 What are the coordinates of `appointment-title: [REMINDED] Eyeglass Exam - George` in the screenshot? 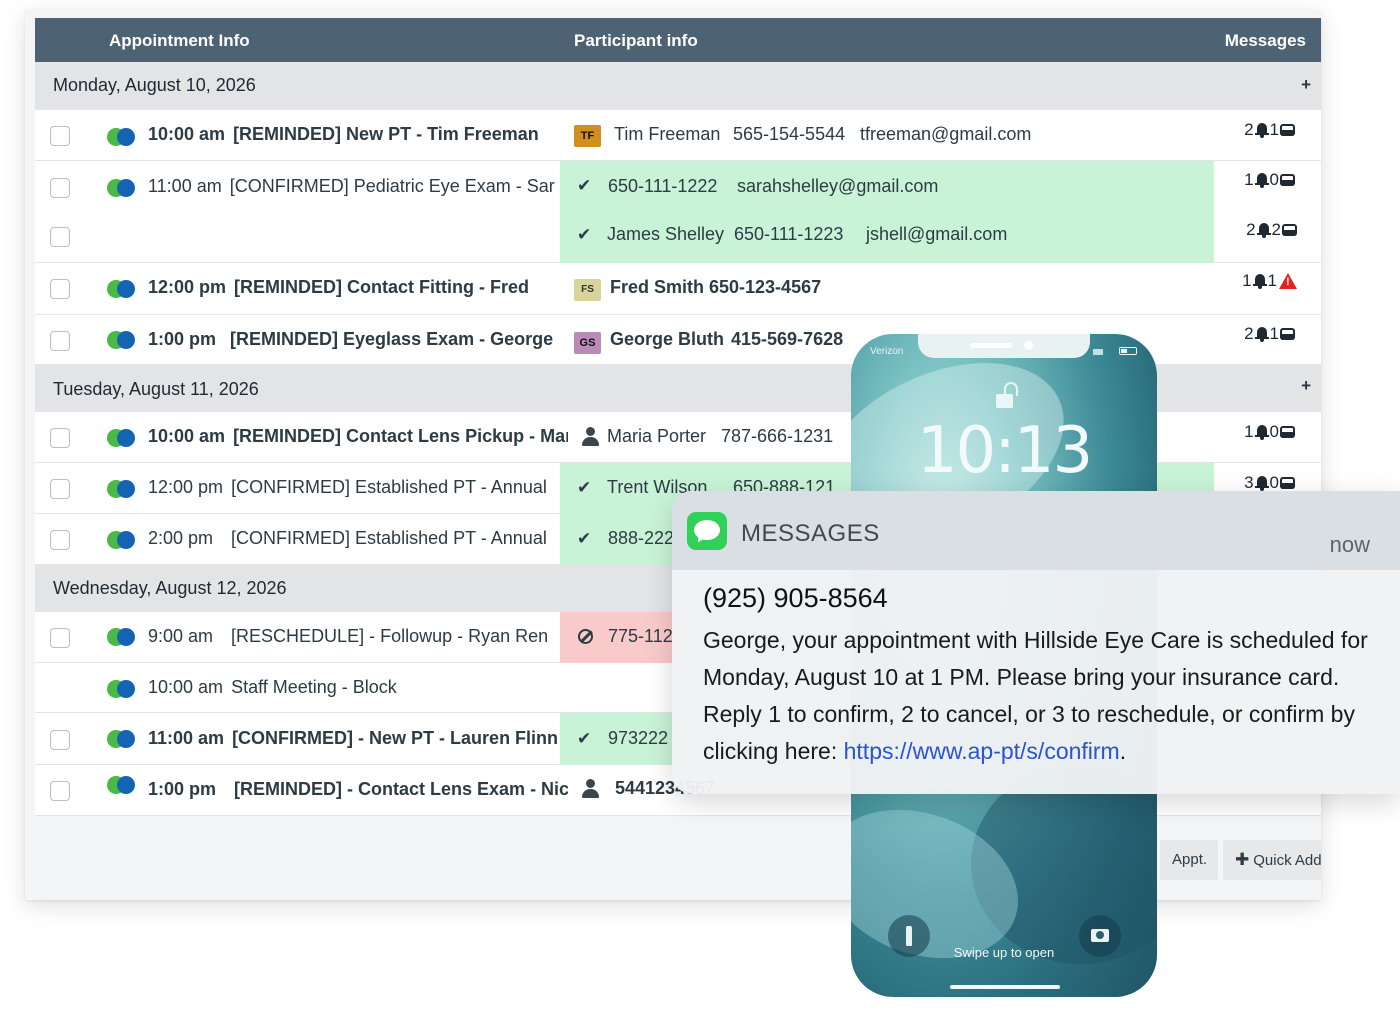 It's located at (392, 339).